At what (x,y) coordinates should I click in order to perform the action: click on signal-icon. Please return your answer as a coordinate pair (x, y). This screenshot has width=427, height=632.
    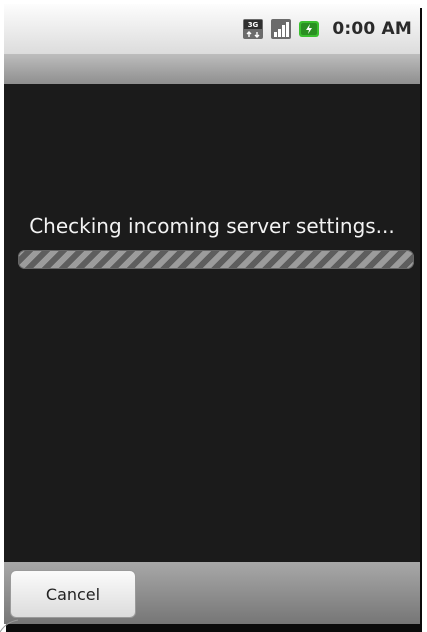
    Looking at the image, I should click on (281, 29).